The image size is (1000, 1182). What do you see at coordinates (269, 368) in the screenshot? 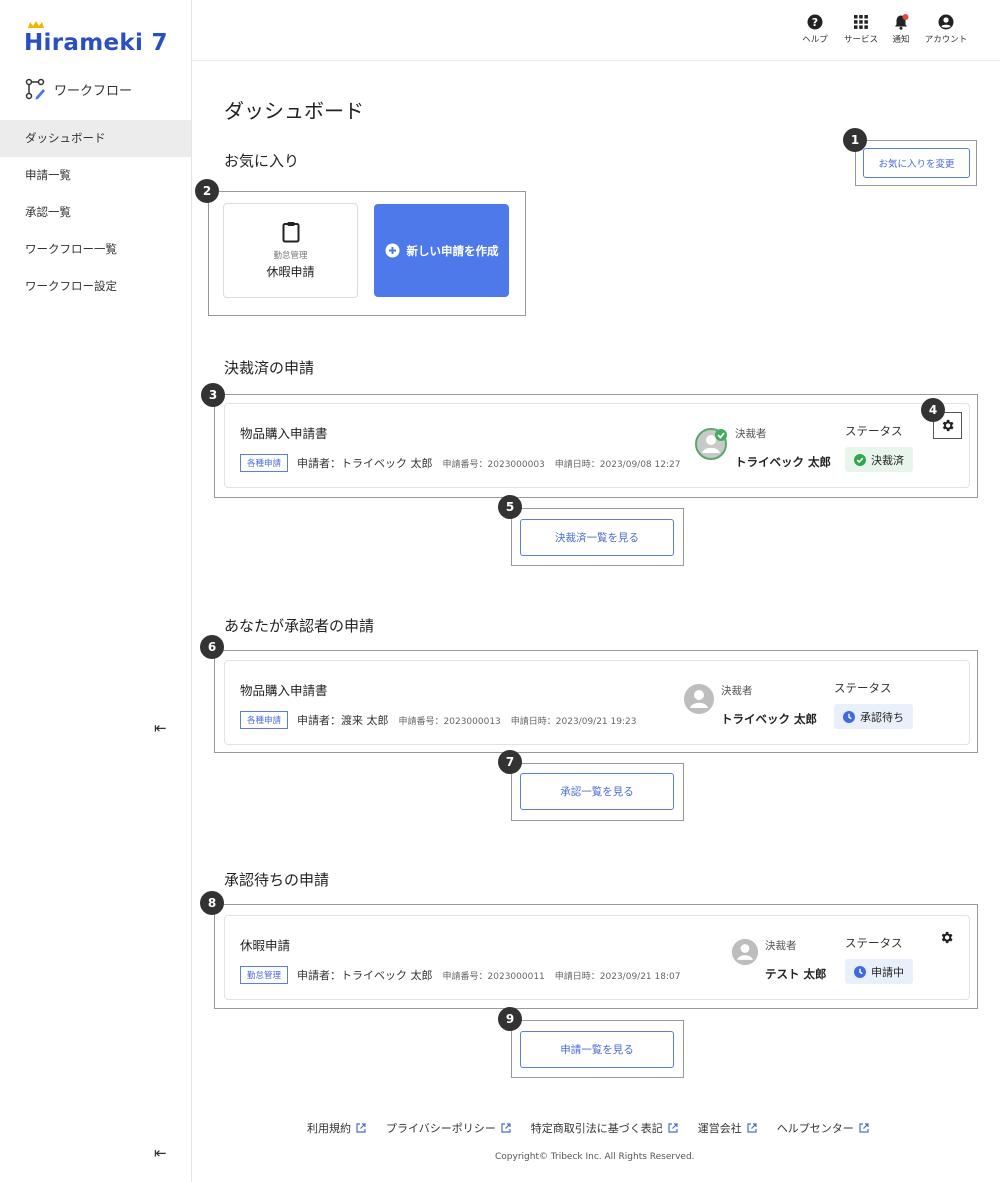
I see `completed-title: 決裁済の申請` at bounding box center [269, 368].